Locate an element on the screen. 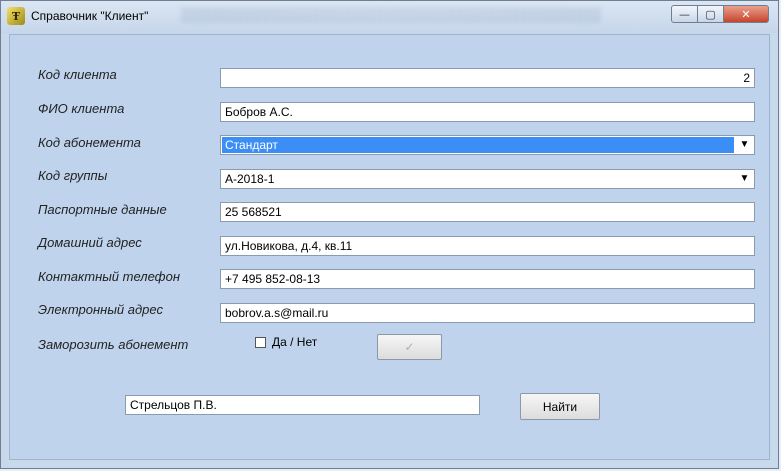  phone-field: +7 495 852-08-13 is located at coordinates (487, 279).